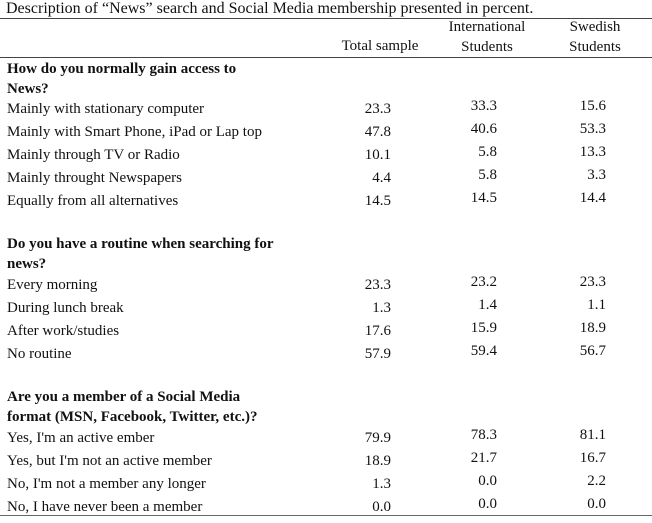 The width and height of the screenshot is (652, 523). What do you see at coordinates (592, 198) in the screenshot?
I see `value-swedish: 14.4` at bounding box center [592, 198].